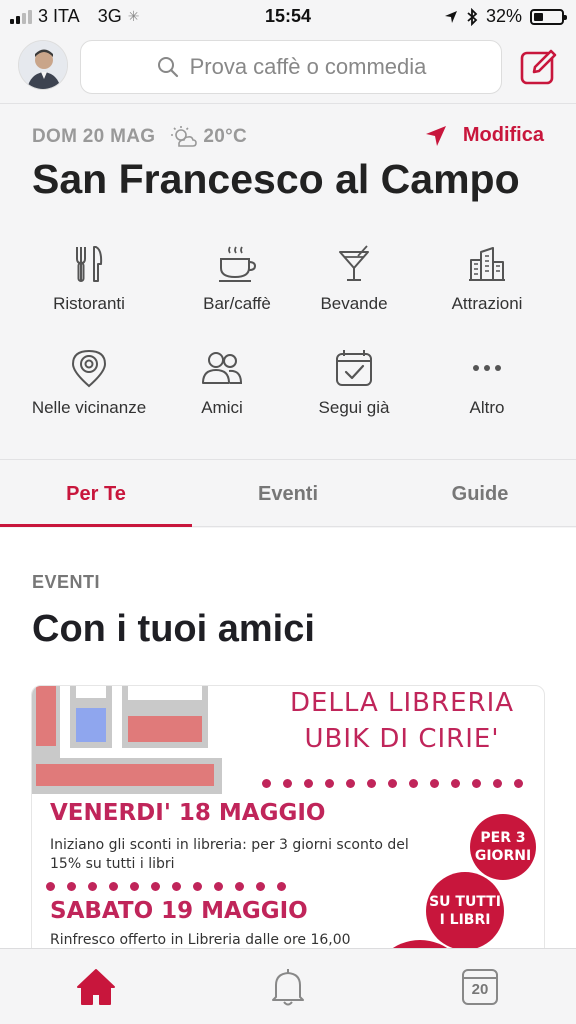  What do you see at coordinates (480, 493) in the screenshot?
I see `tab-guide: Guide` at bounding box center [480, 493].